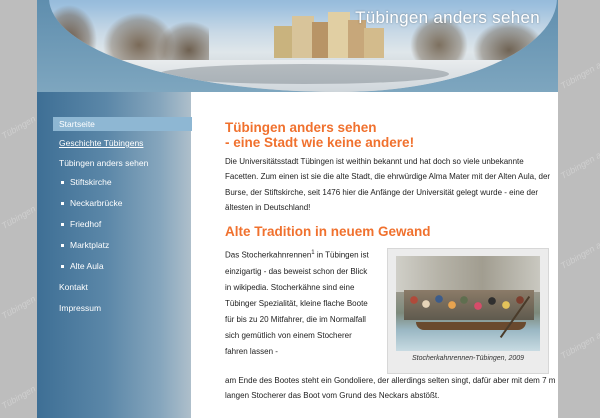 The image size is (600, 418). Describe the element at coordinates (328, 231) in the screenshot. I see `section-heading: Alte Tradition in neuem Gewand` at that location.